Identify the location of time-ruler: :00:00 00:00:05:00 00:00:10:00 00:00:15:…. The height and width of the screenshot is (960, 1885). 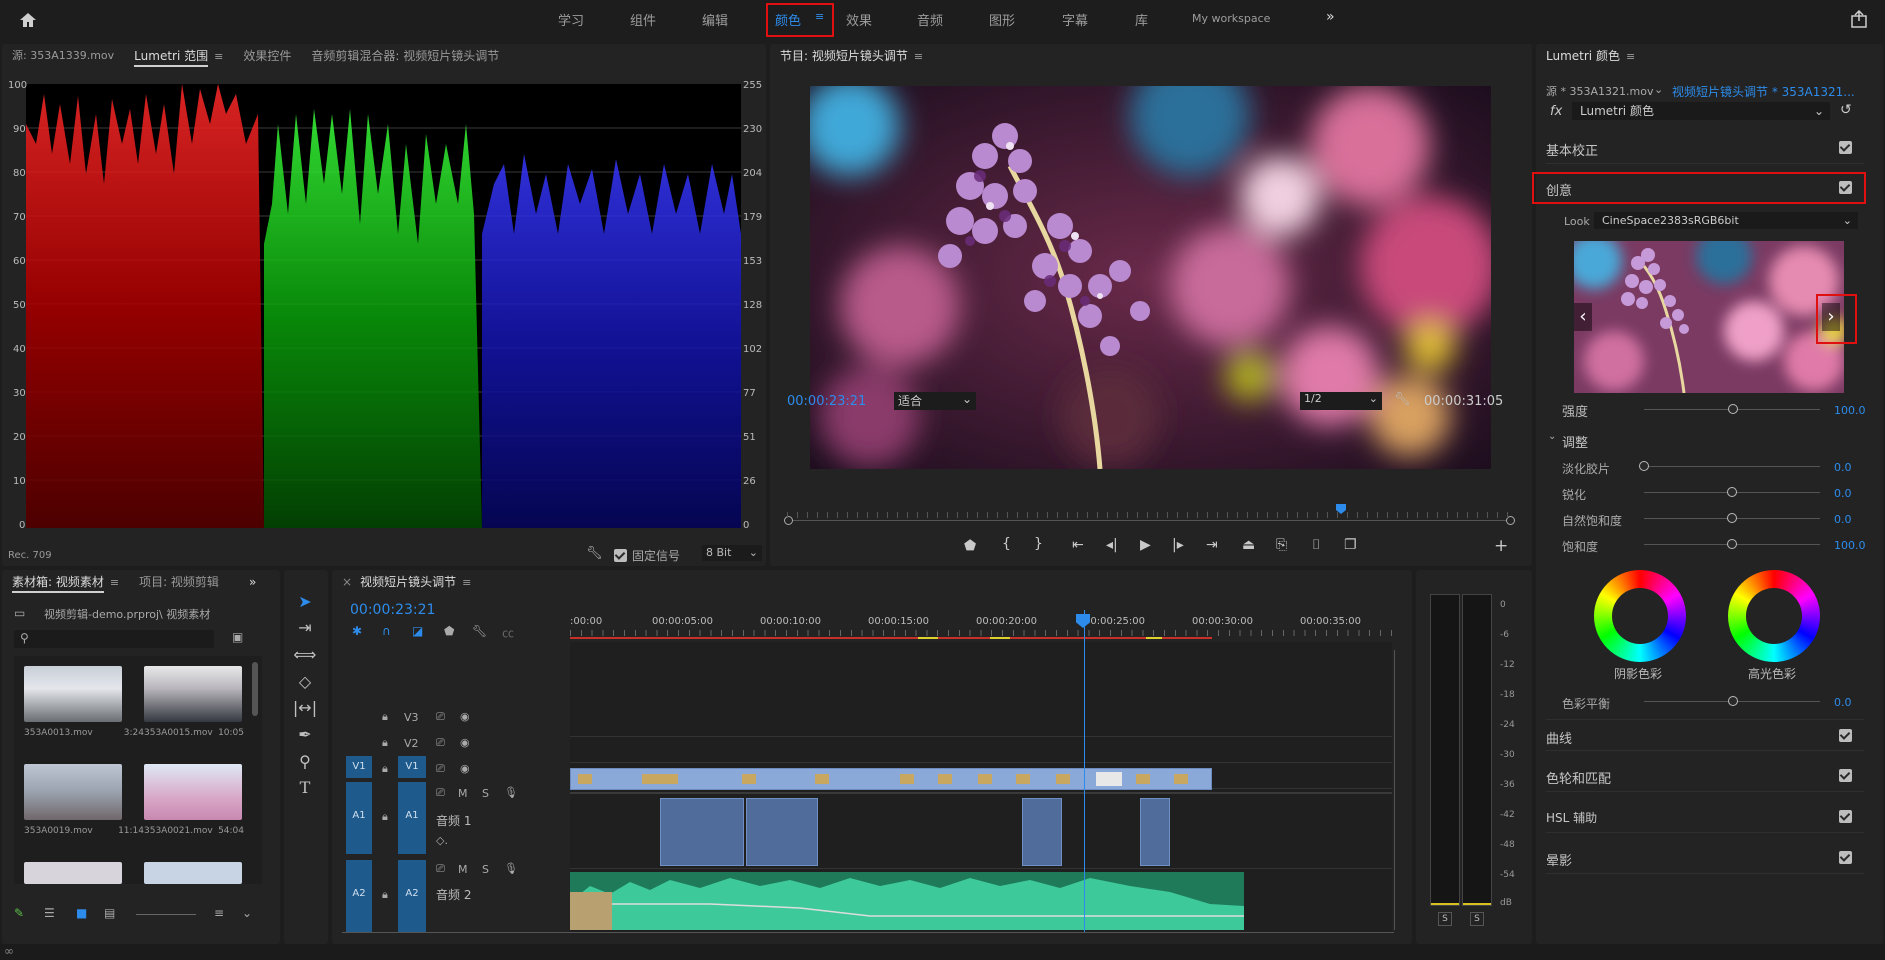
(982, 626).